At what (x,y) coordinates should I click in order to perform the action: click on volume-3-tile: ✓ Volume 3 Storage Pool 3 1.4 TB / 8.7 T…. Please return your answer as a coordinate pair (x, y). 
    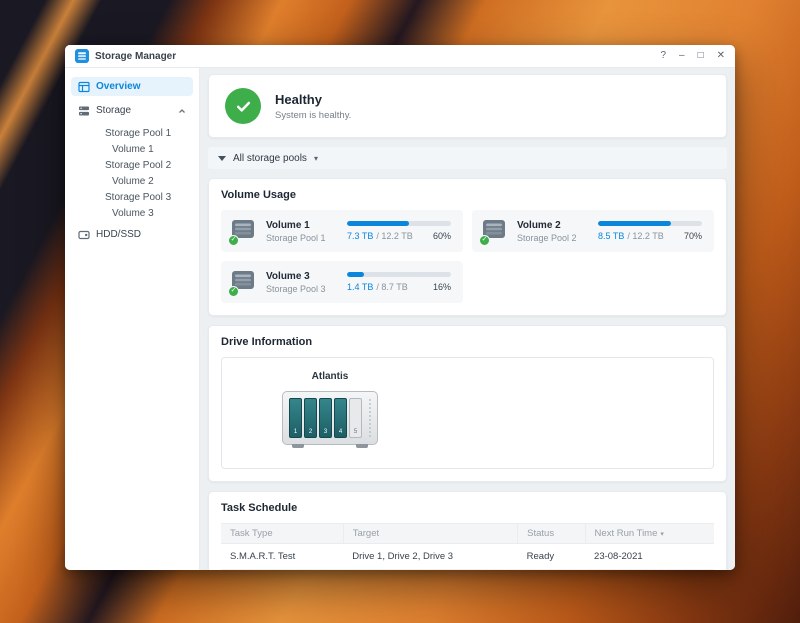
    Looking at the image, I should click on (342, 282).